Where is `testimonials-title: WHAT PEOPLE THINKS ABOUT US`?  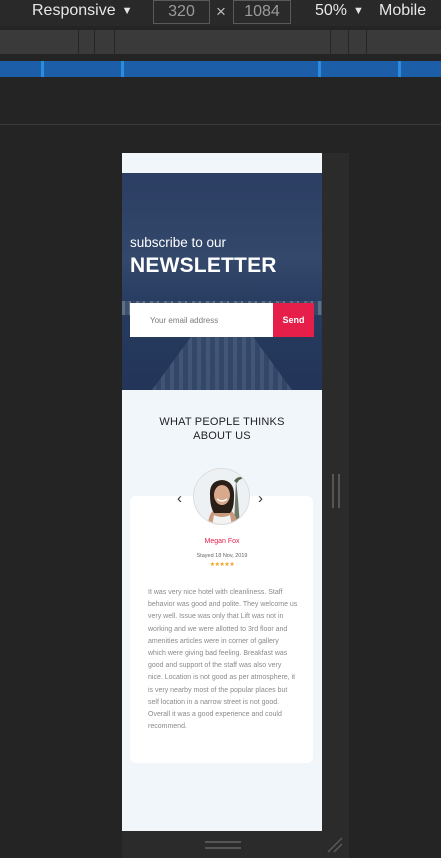
testimonials-title: WHAT PEOPLE THINKS ABOUT US is located at coordinates (222, 429).